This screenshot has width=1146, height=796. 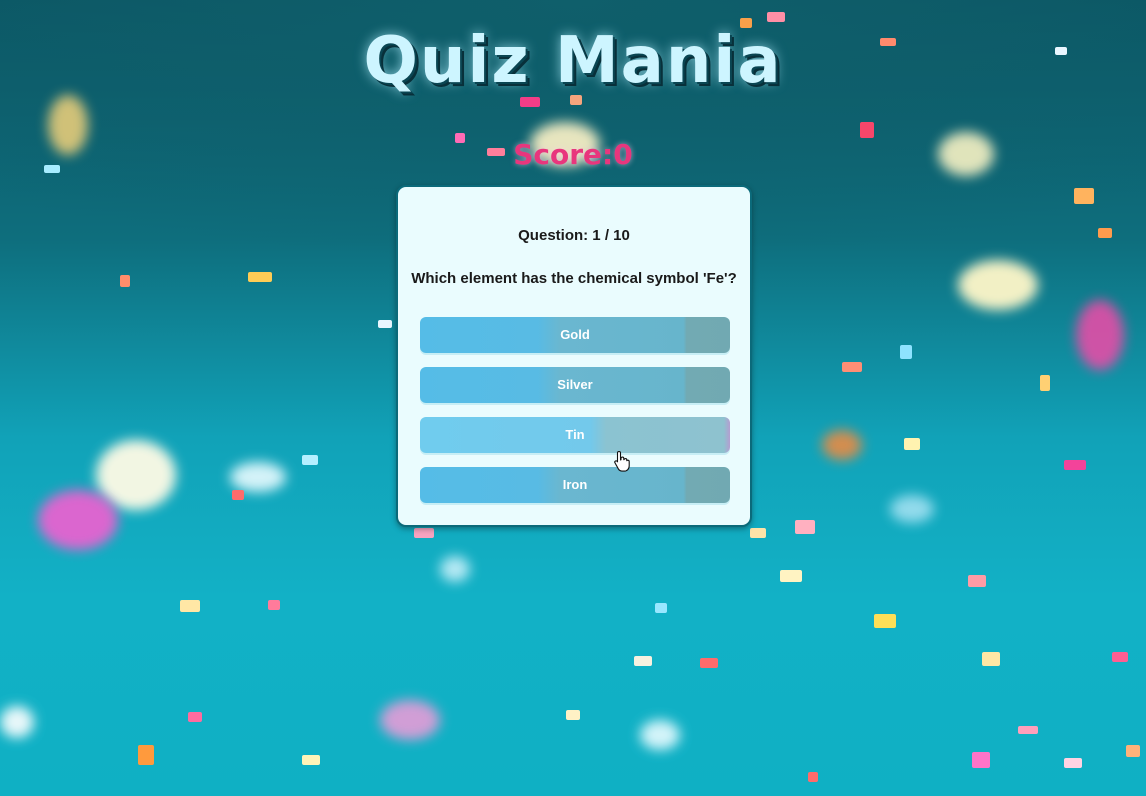 I want to click on pointer-hand-icon, so click(x=622, y=461).